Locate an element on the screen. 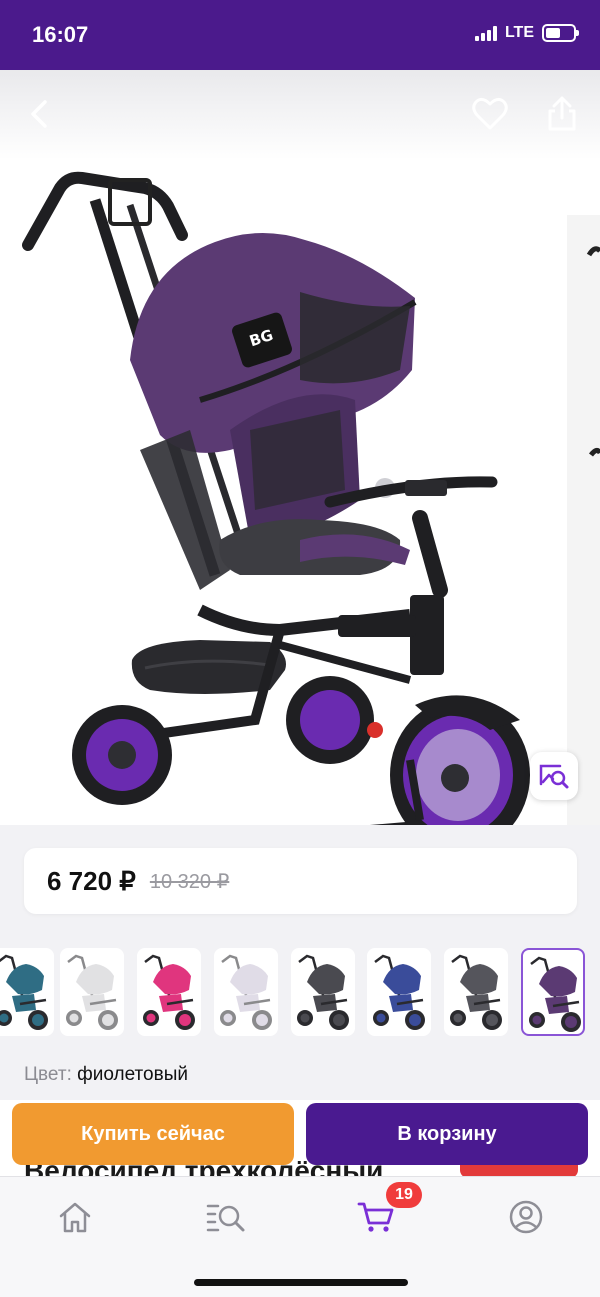  add-to-cart-button: В корзину is located at coordinates (447, 1134).